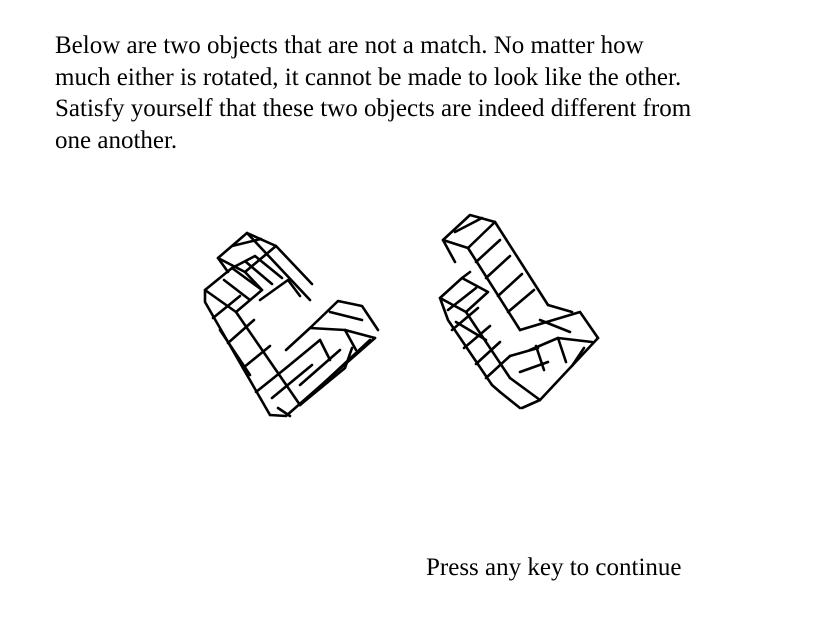  Describe the element at coordinates (554, 567) in the screenshot. I see `continue-prompt: Press any key to continue` at that location.